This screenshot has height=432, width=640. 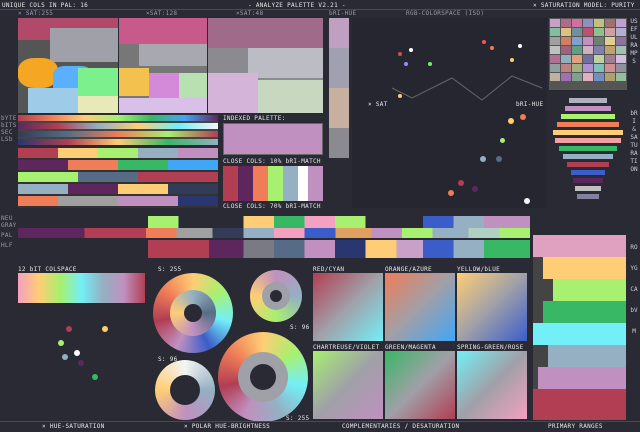 What do you see at coordinates (162, 13) in the screenshot?
I see `axis-sat-128: ×SAT:128` at bounding box center [162, 13].